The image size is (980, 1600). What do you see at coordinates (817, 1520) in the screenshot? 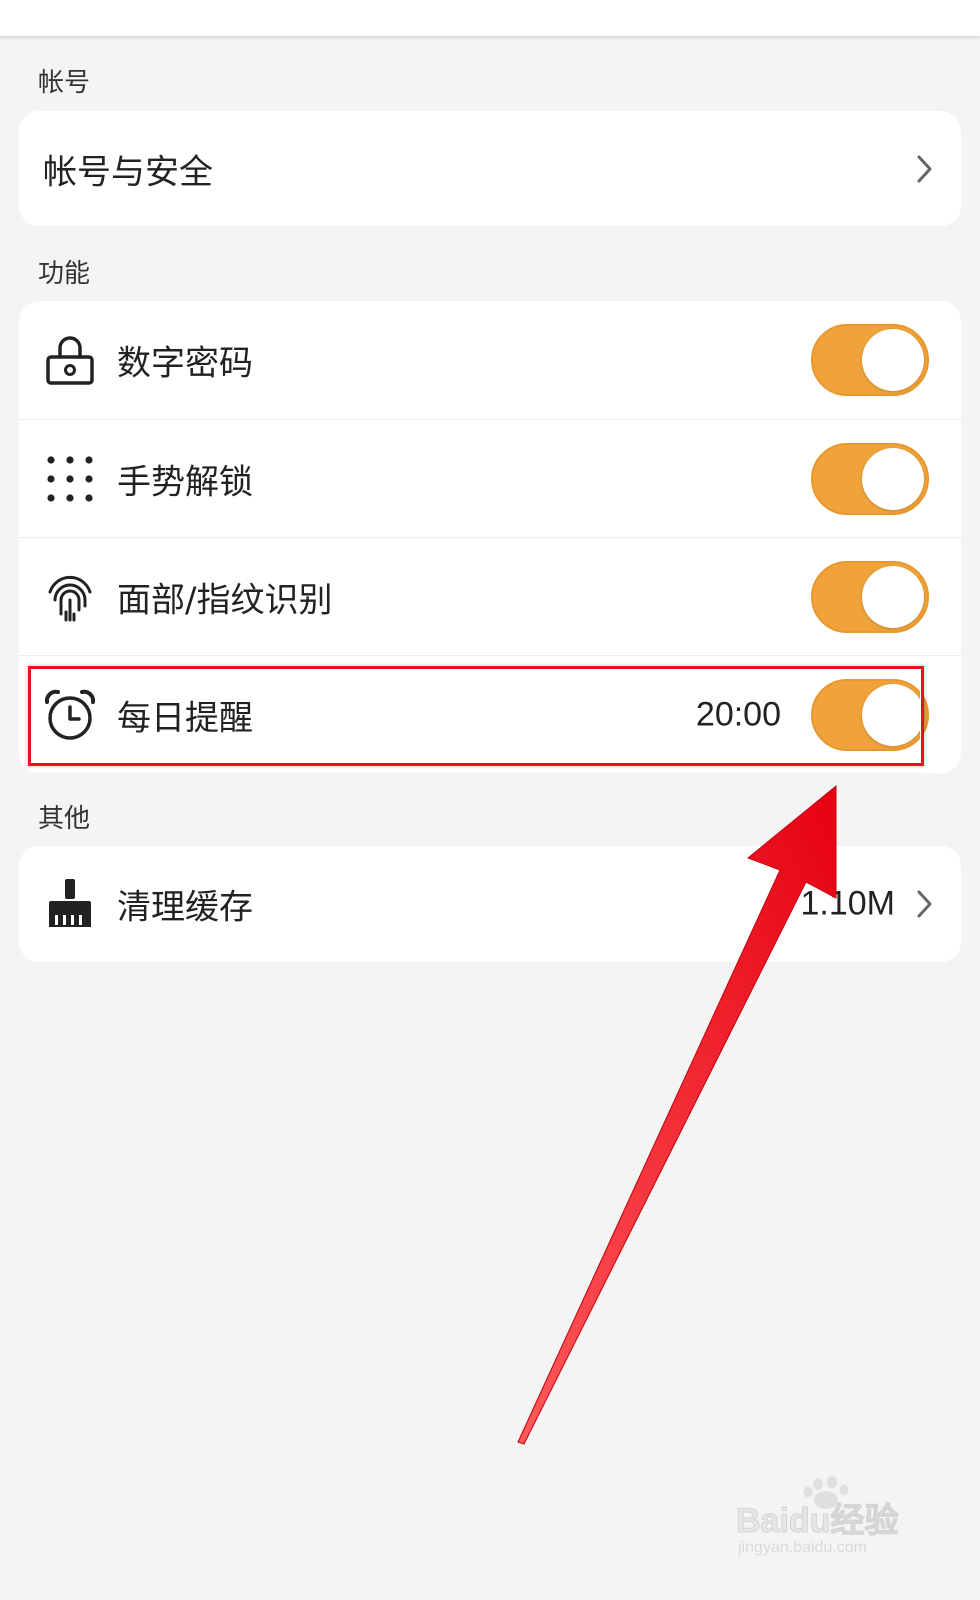
I see `watermark-brand: Baidu经验` at bounding box center [817, 1520].